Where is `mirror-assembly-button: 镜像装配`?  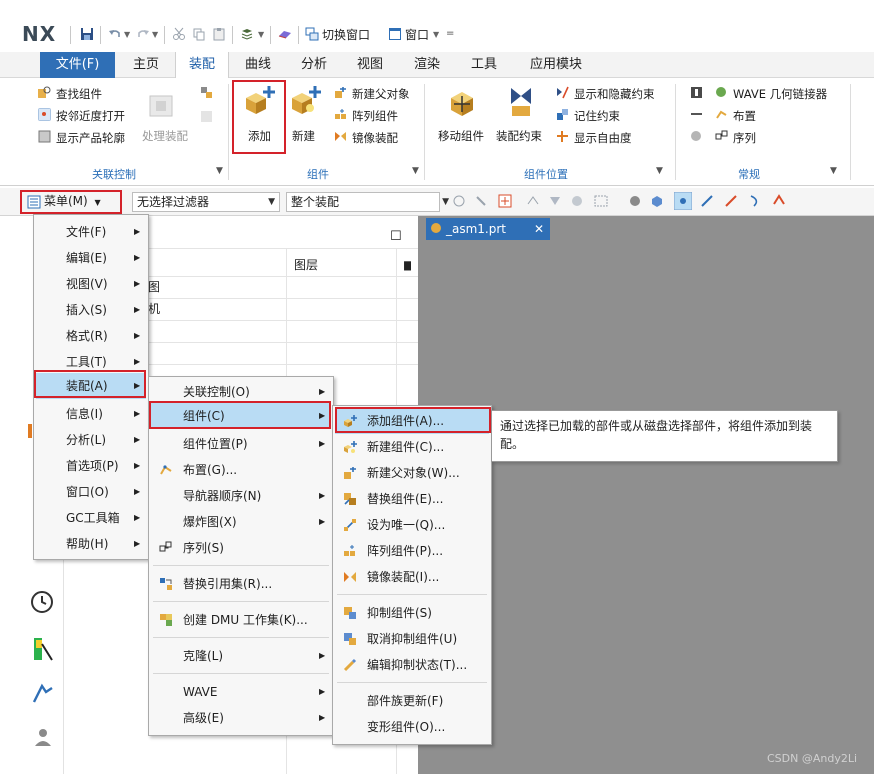 mirror-assembly-button: 镜像装配 is located at coordinates (375, 138).